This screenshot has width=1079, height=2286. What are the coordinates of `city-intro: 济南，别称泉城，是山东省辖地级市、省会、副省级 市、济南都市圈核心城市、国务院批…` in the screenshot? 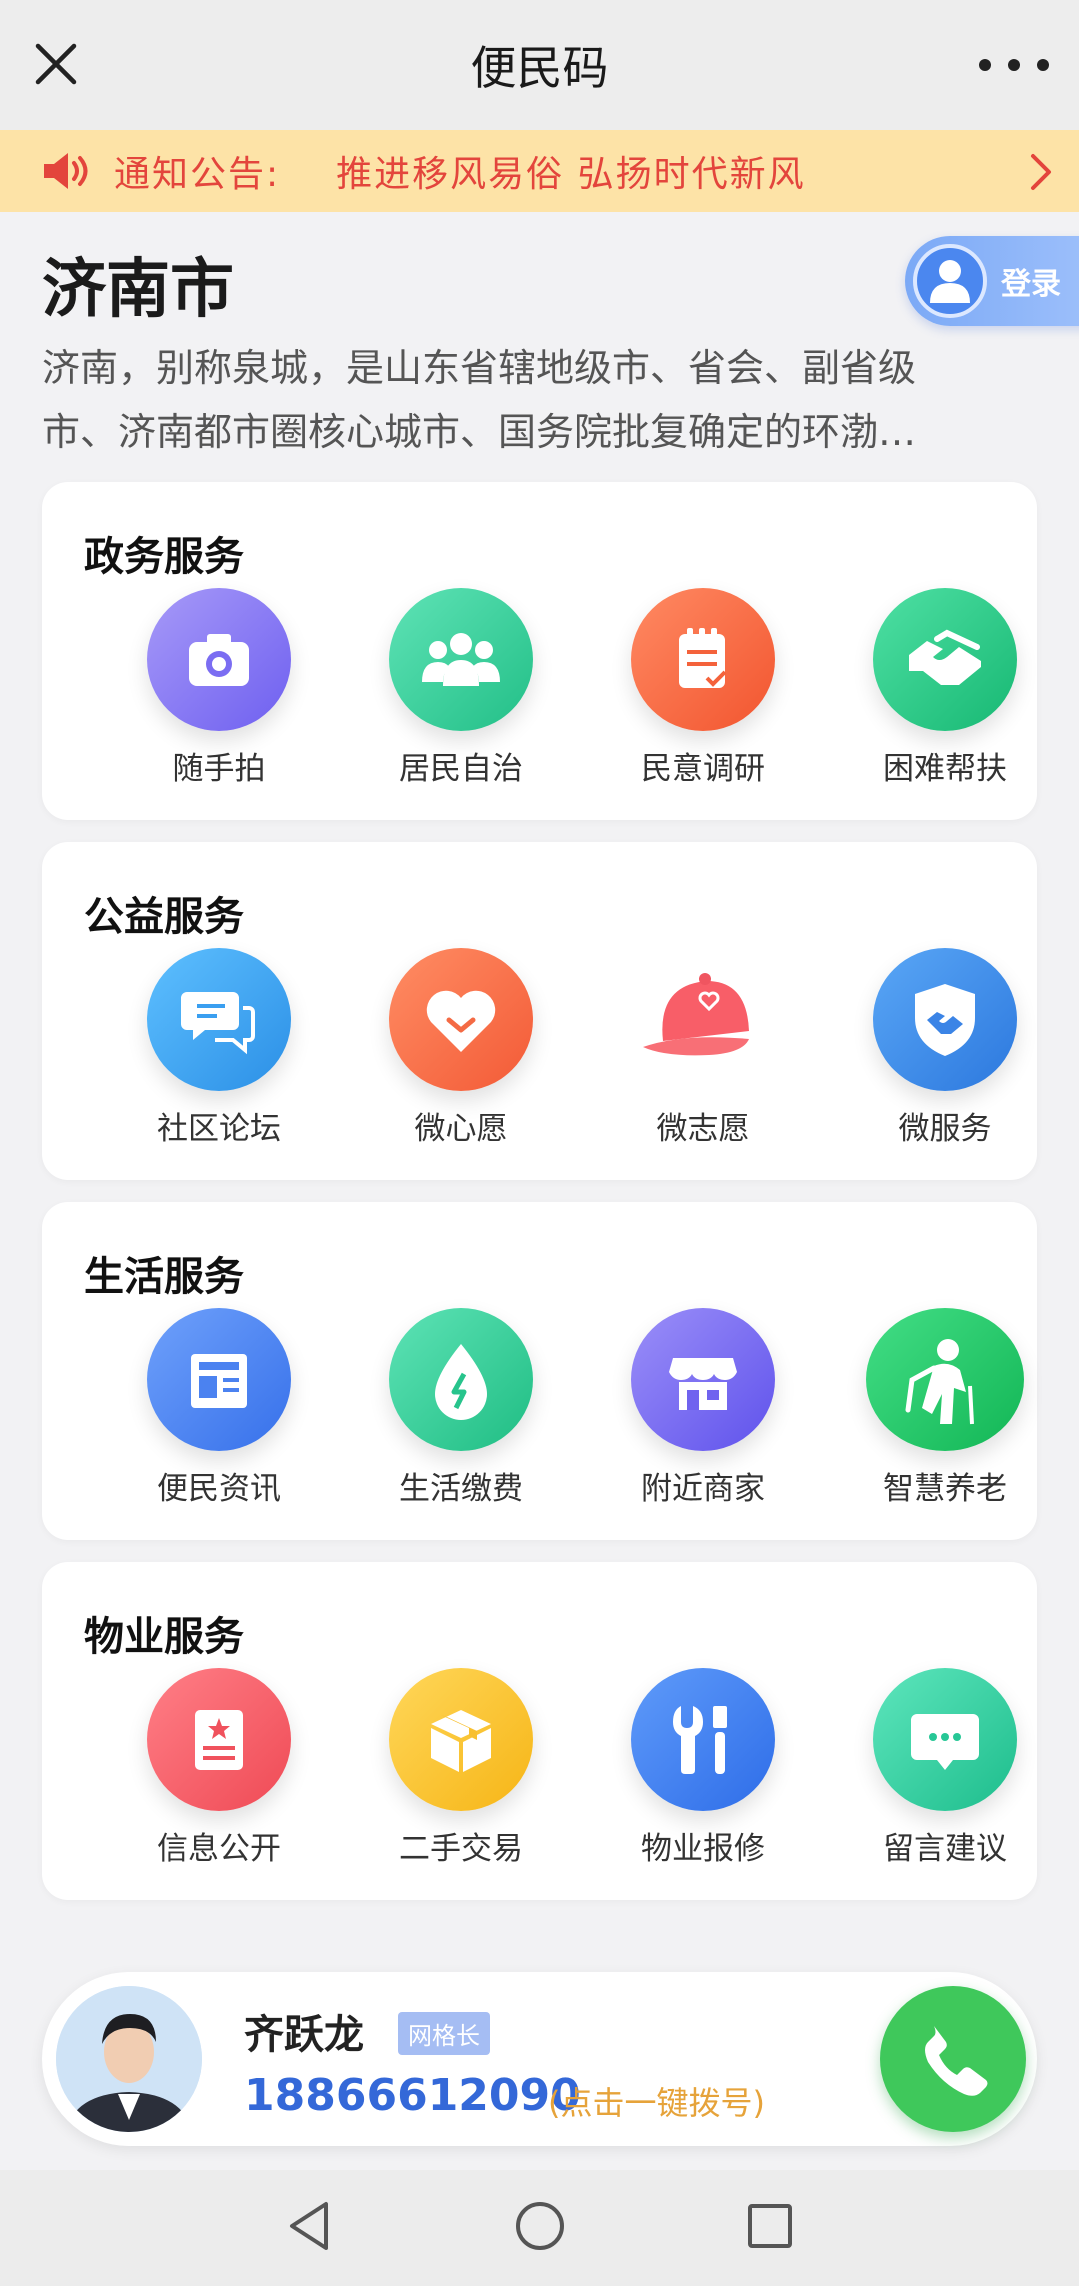 It's located at (542, 400).